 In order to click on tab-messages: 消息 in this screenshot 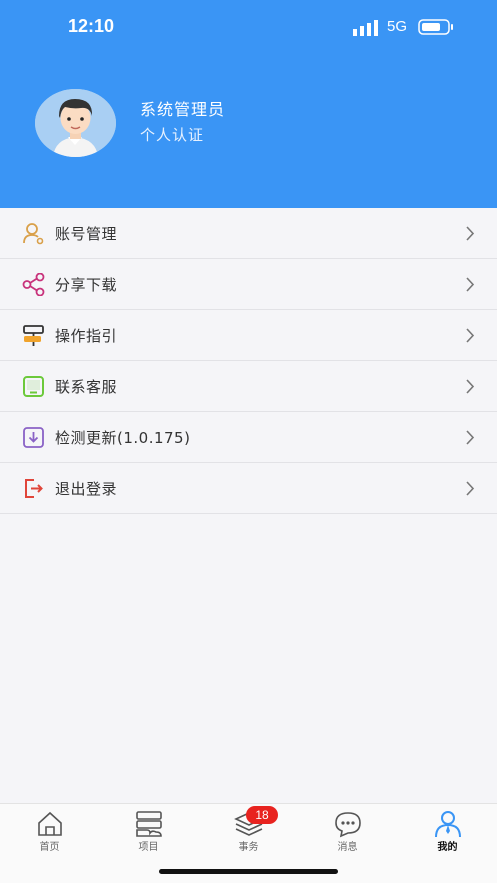, I will do `click(347, 831)`.